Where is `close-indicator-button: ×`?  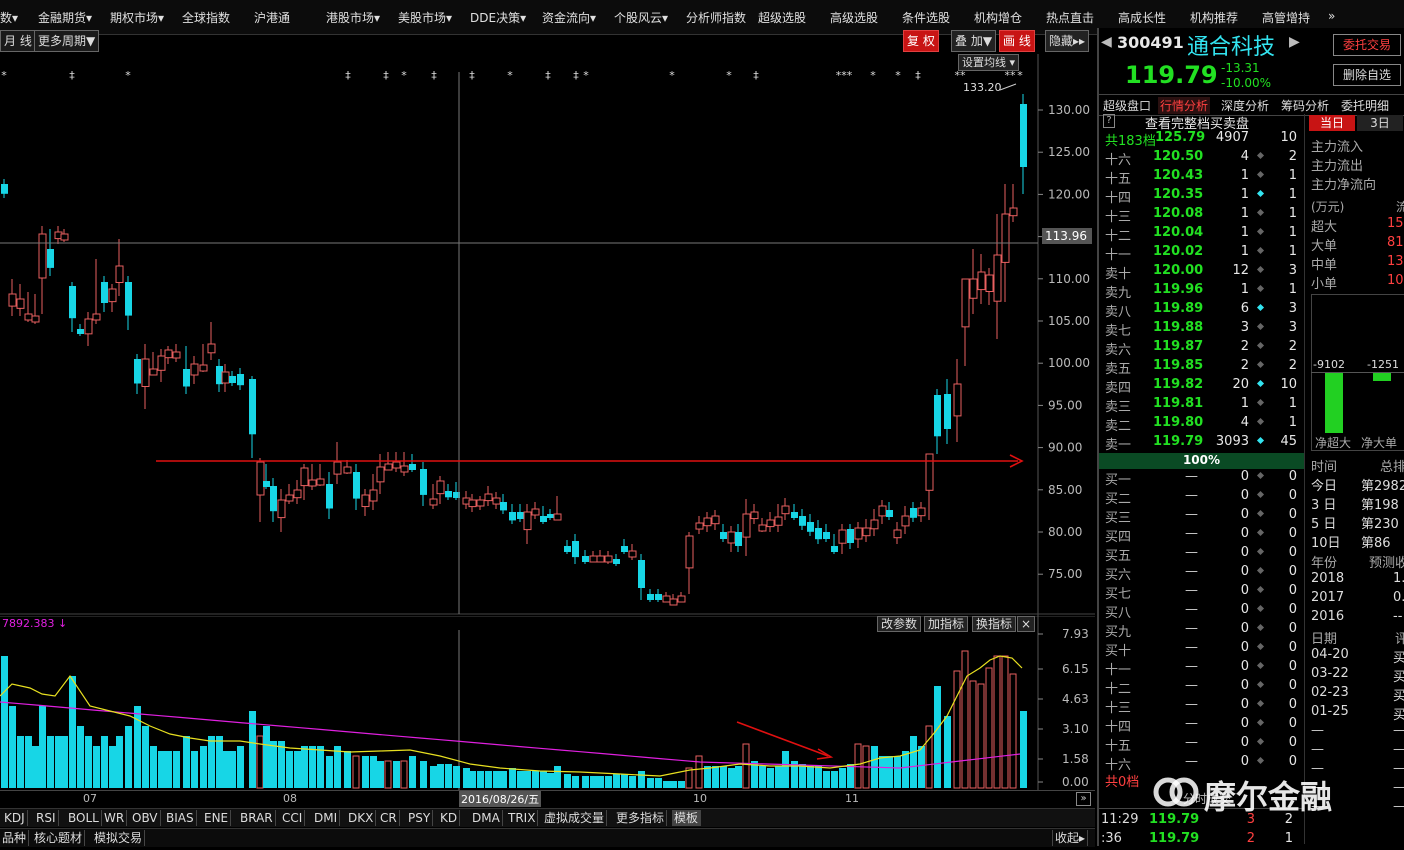 close-indicator-button: × is located at coordinates (1026, 624).